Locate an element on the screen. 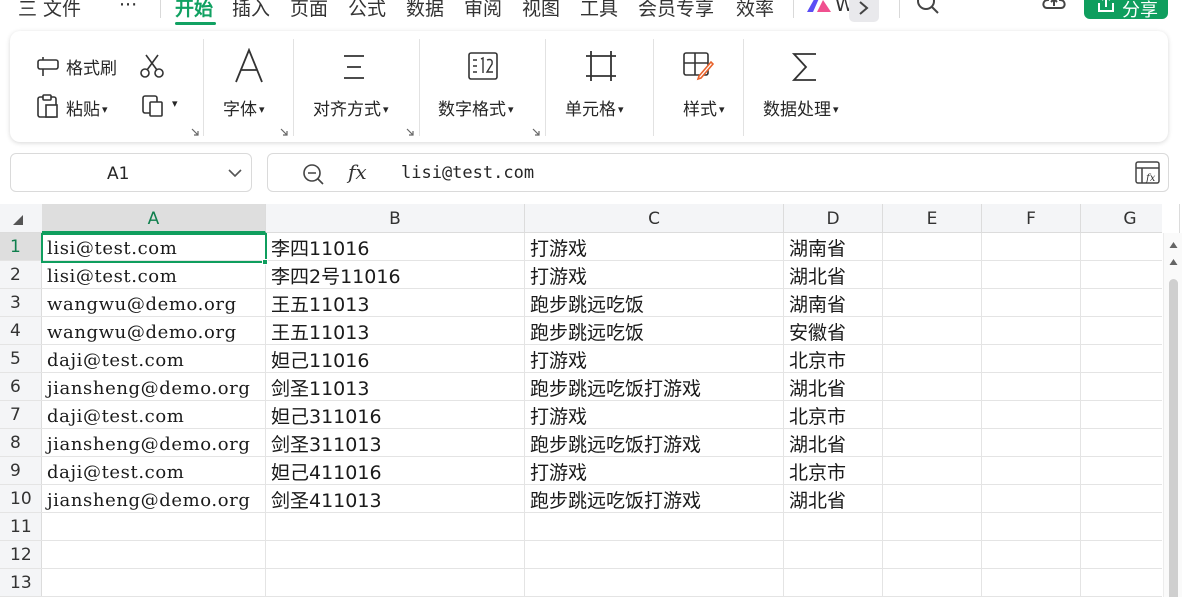 This screenshot has width=1182, height=597. cell-b: 剑圣311013 is located at coordinates (324, 443).